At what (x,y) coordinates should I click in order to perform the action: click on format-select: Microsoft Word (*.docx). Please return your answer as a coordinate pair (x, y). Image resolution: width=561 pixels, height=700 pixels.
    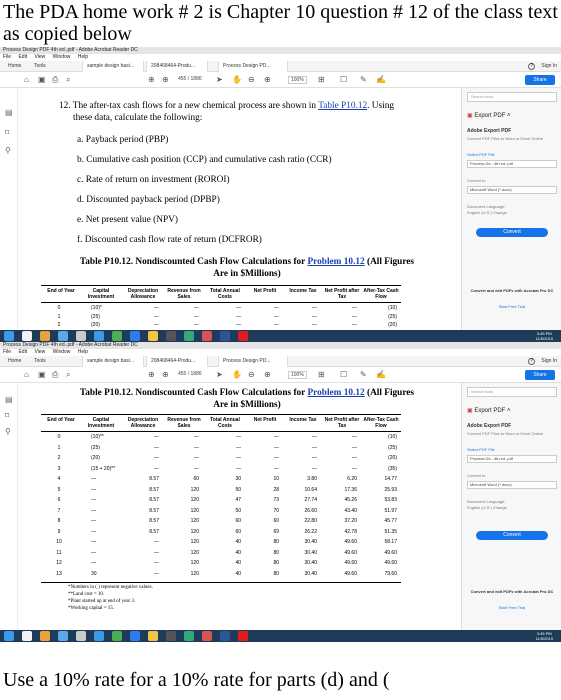
    Looking at the image, I should click on (512, 485).